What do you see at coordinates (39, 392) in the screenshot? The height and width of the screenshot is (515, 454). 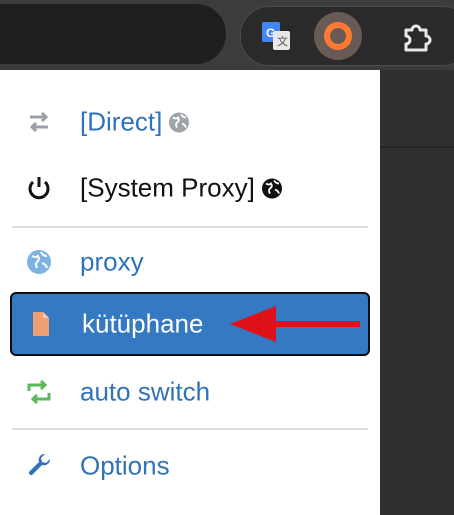 I see `switch-icon` at bounding box center [39, 392].